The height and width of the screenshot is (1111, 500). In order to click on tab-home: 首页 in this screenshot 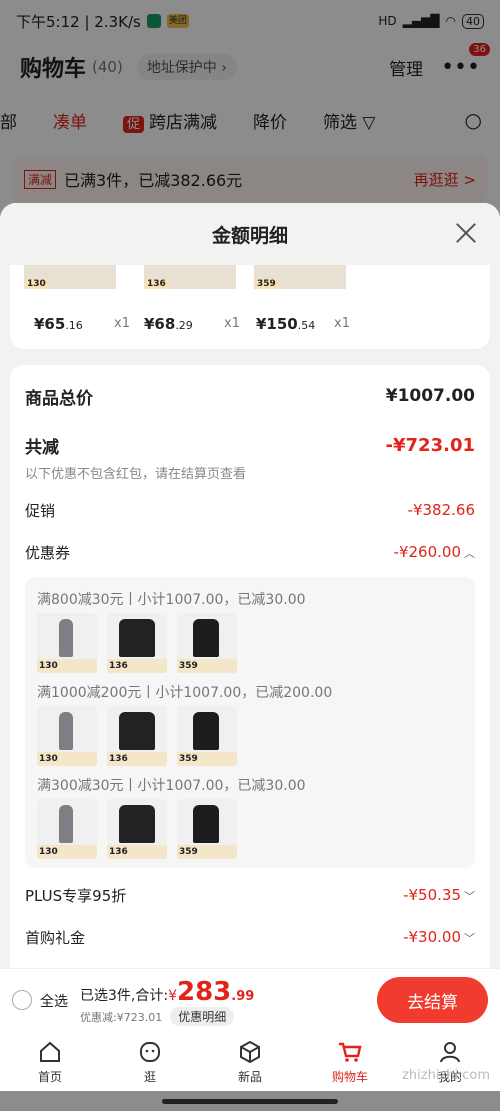, I will do `click(50, 1061)`.